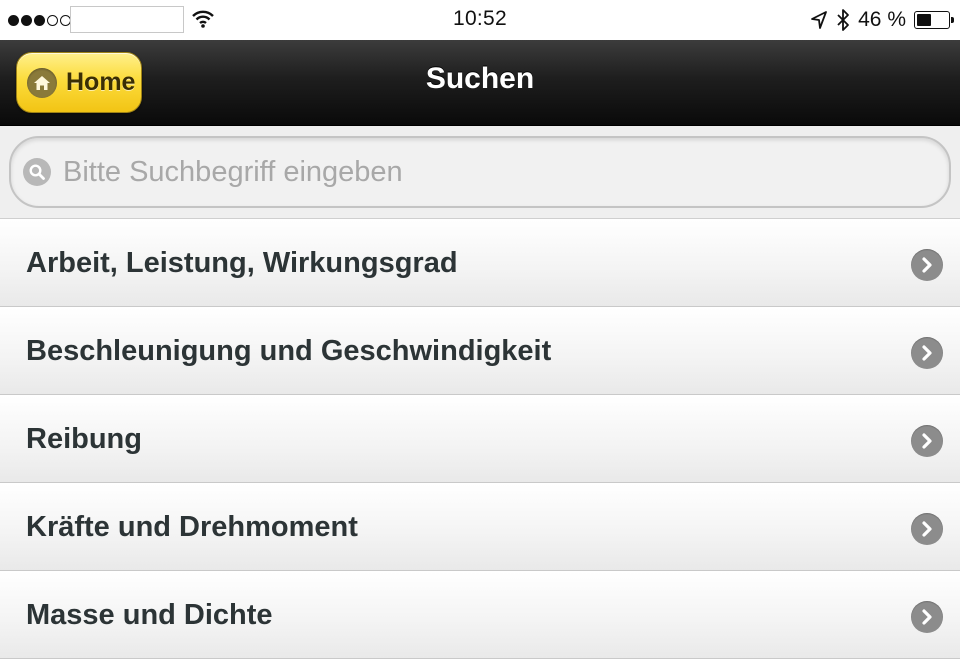  Describe the element at coordinates (480, 20) in the screenshot. I see `status-bar: 10:52 46 %` at that location.